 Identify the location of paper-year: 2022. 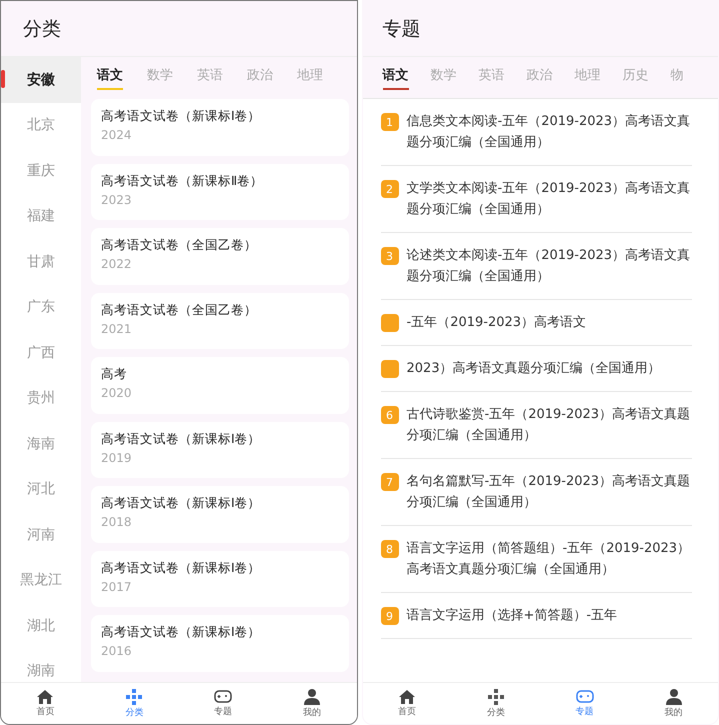
(117, 264).